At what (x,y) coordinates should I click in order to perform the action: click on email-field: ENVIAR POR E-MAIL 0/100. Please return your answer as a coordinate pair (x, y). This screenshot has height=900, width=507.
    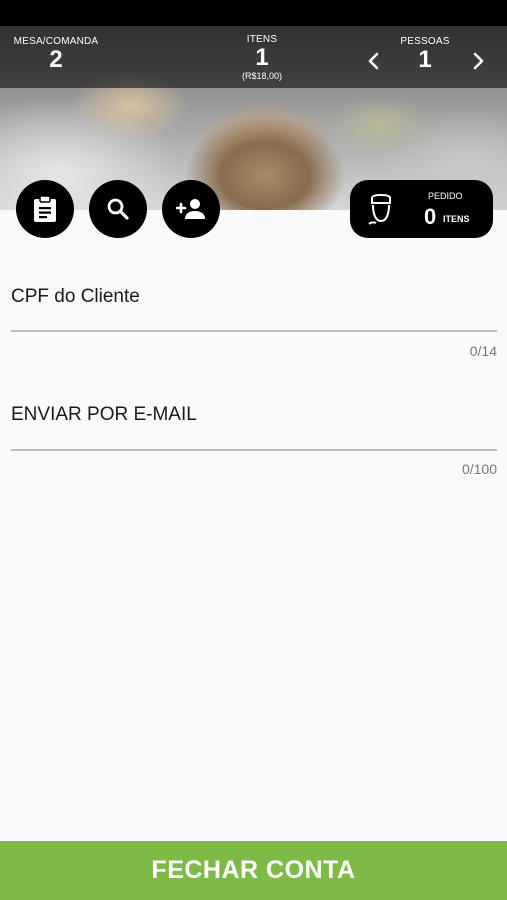
    Looking at the image, I should click on (254, 444).